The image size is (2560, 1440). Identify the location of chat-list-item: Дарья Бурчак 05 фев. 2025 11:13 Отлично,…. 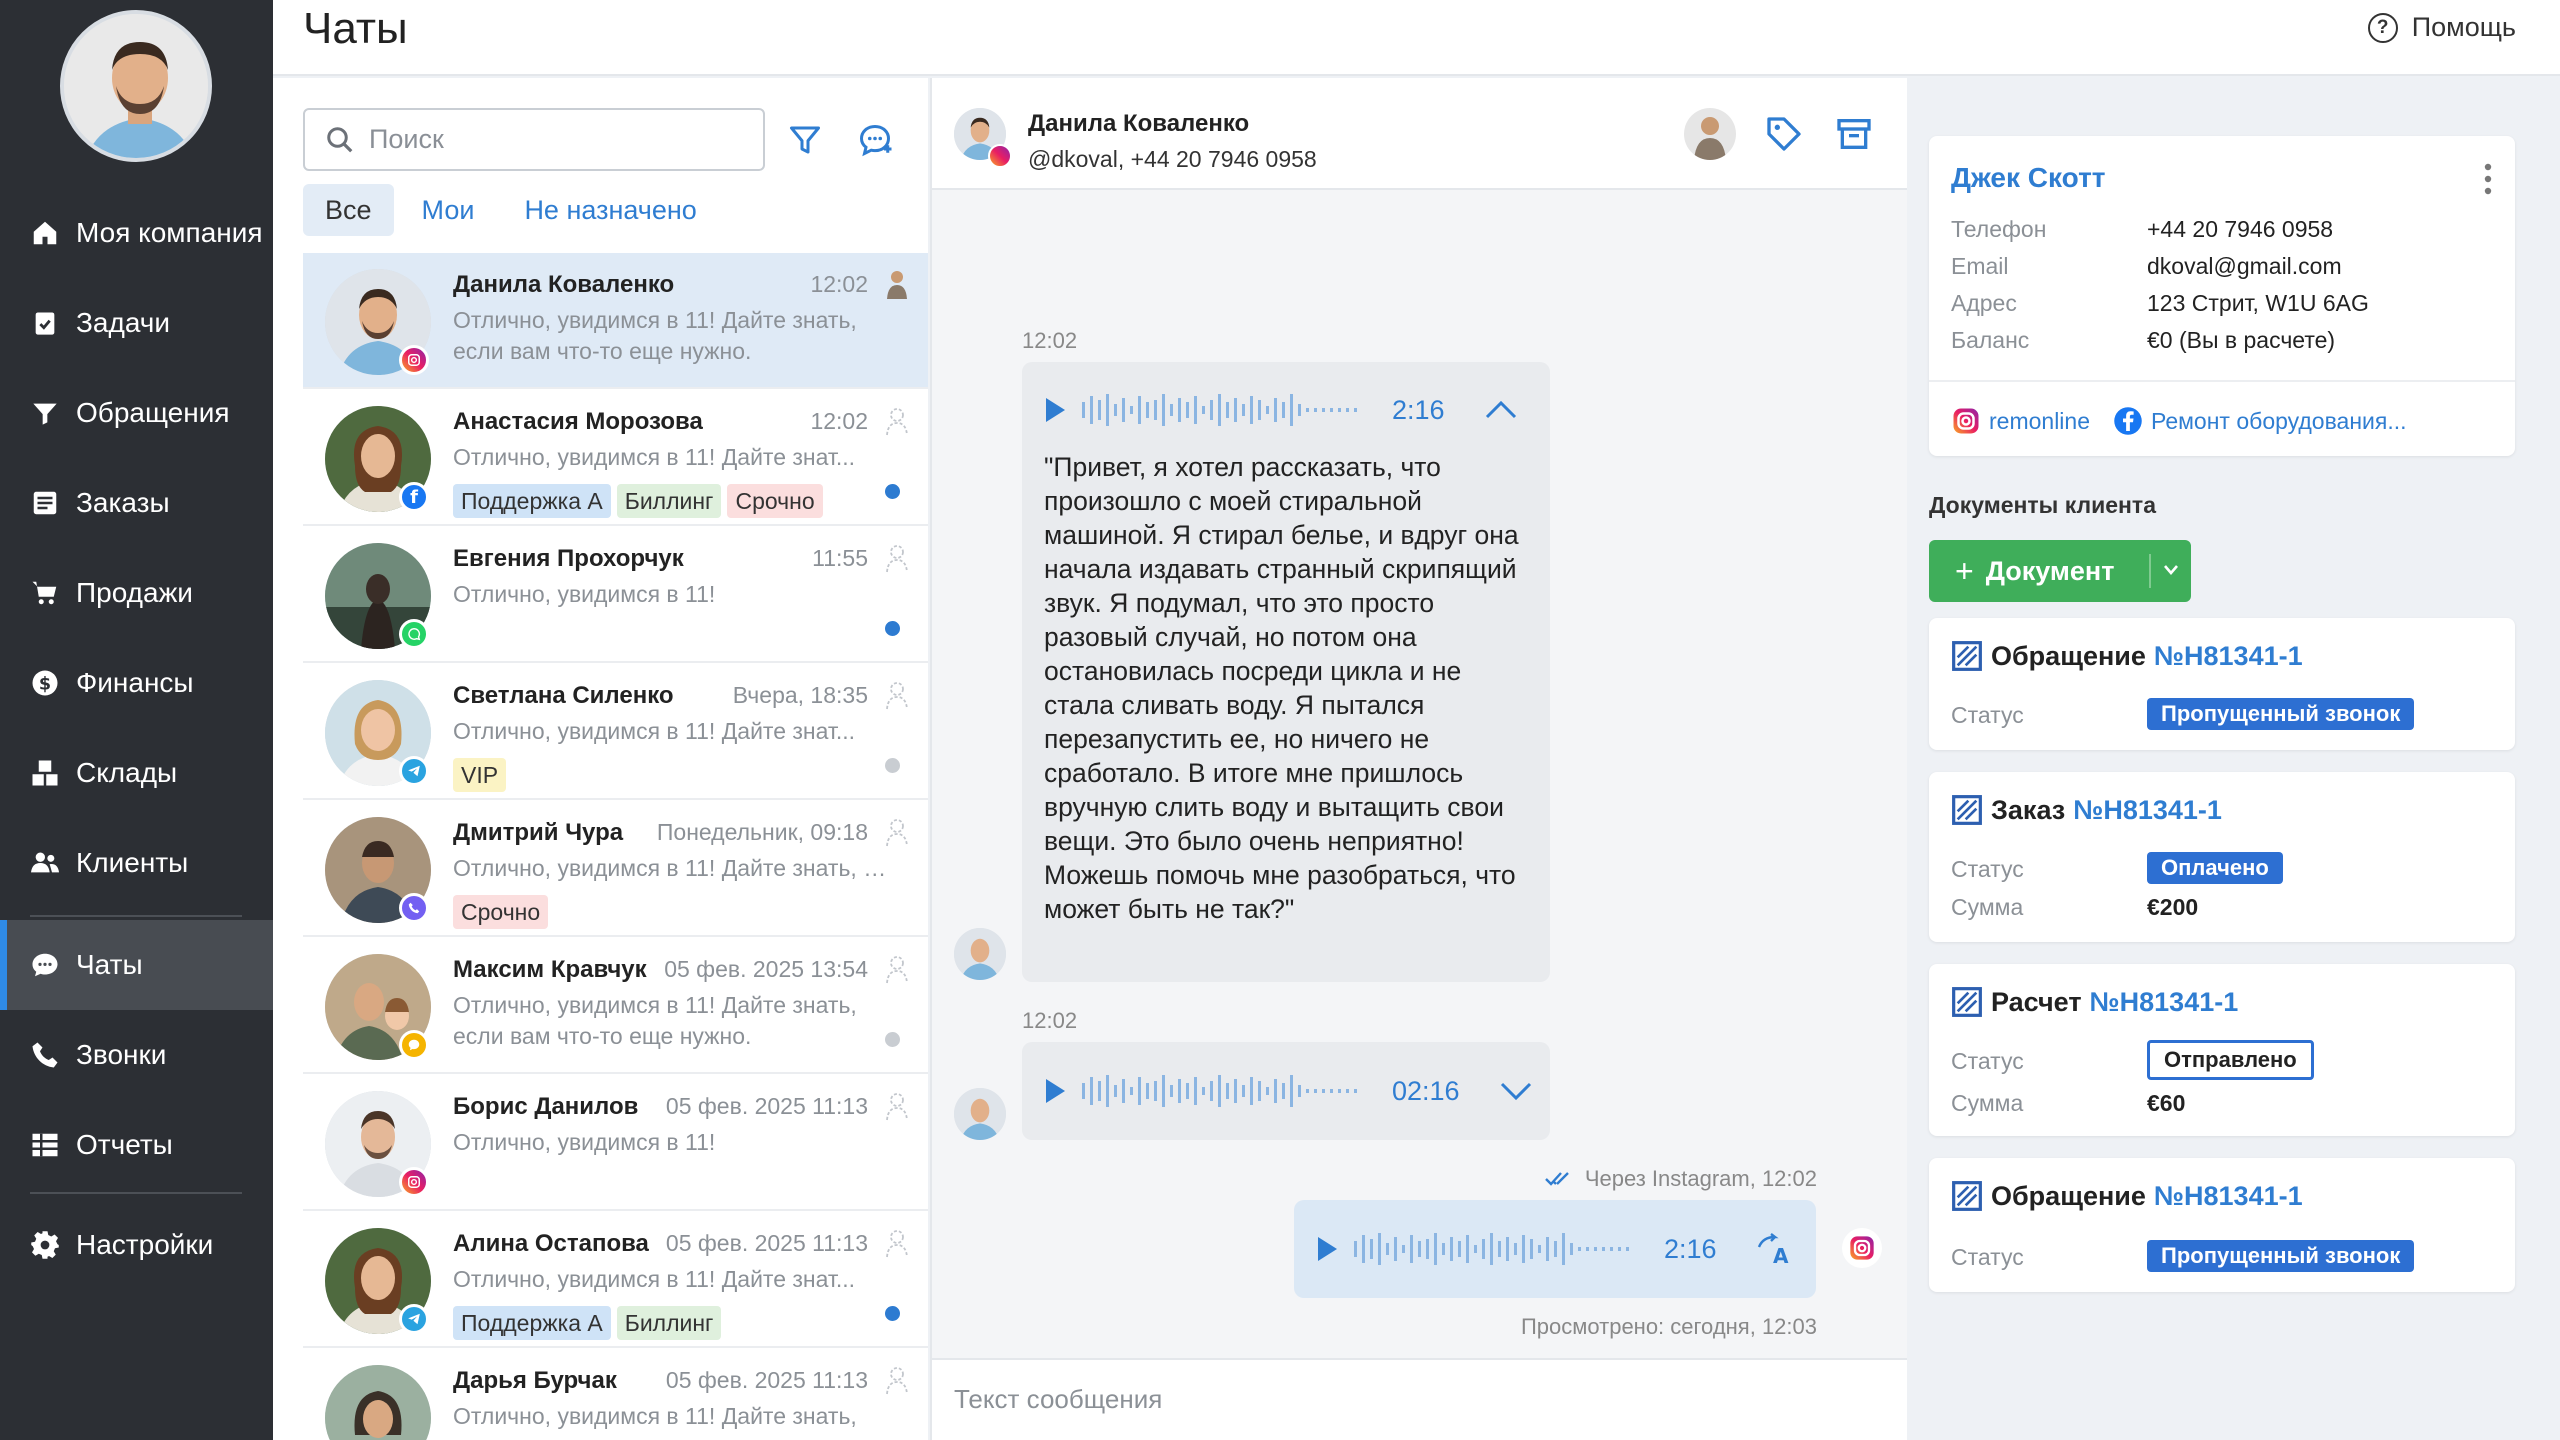
(615, 1394).